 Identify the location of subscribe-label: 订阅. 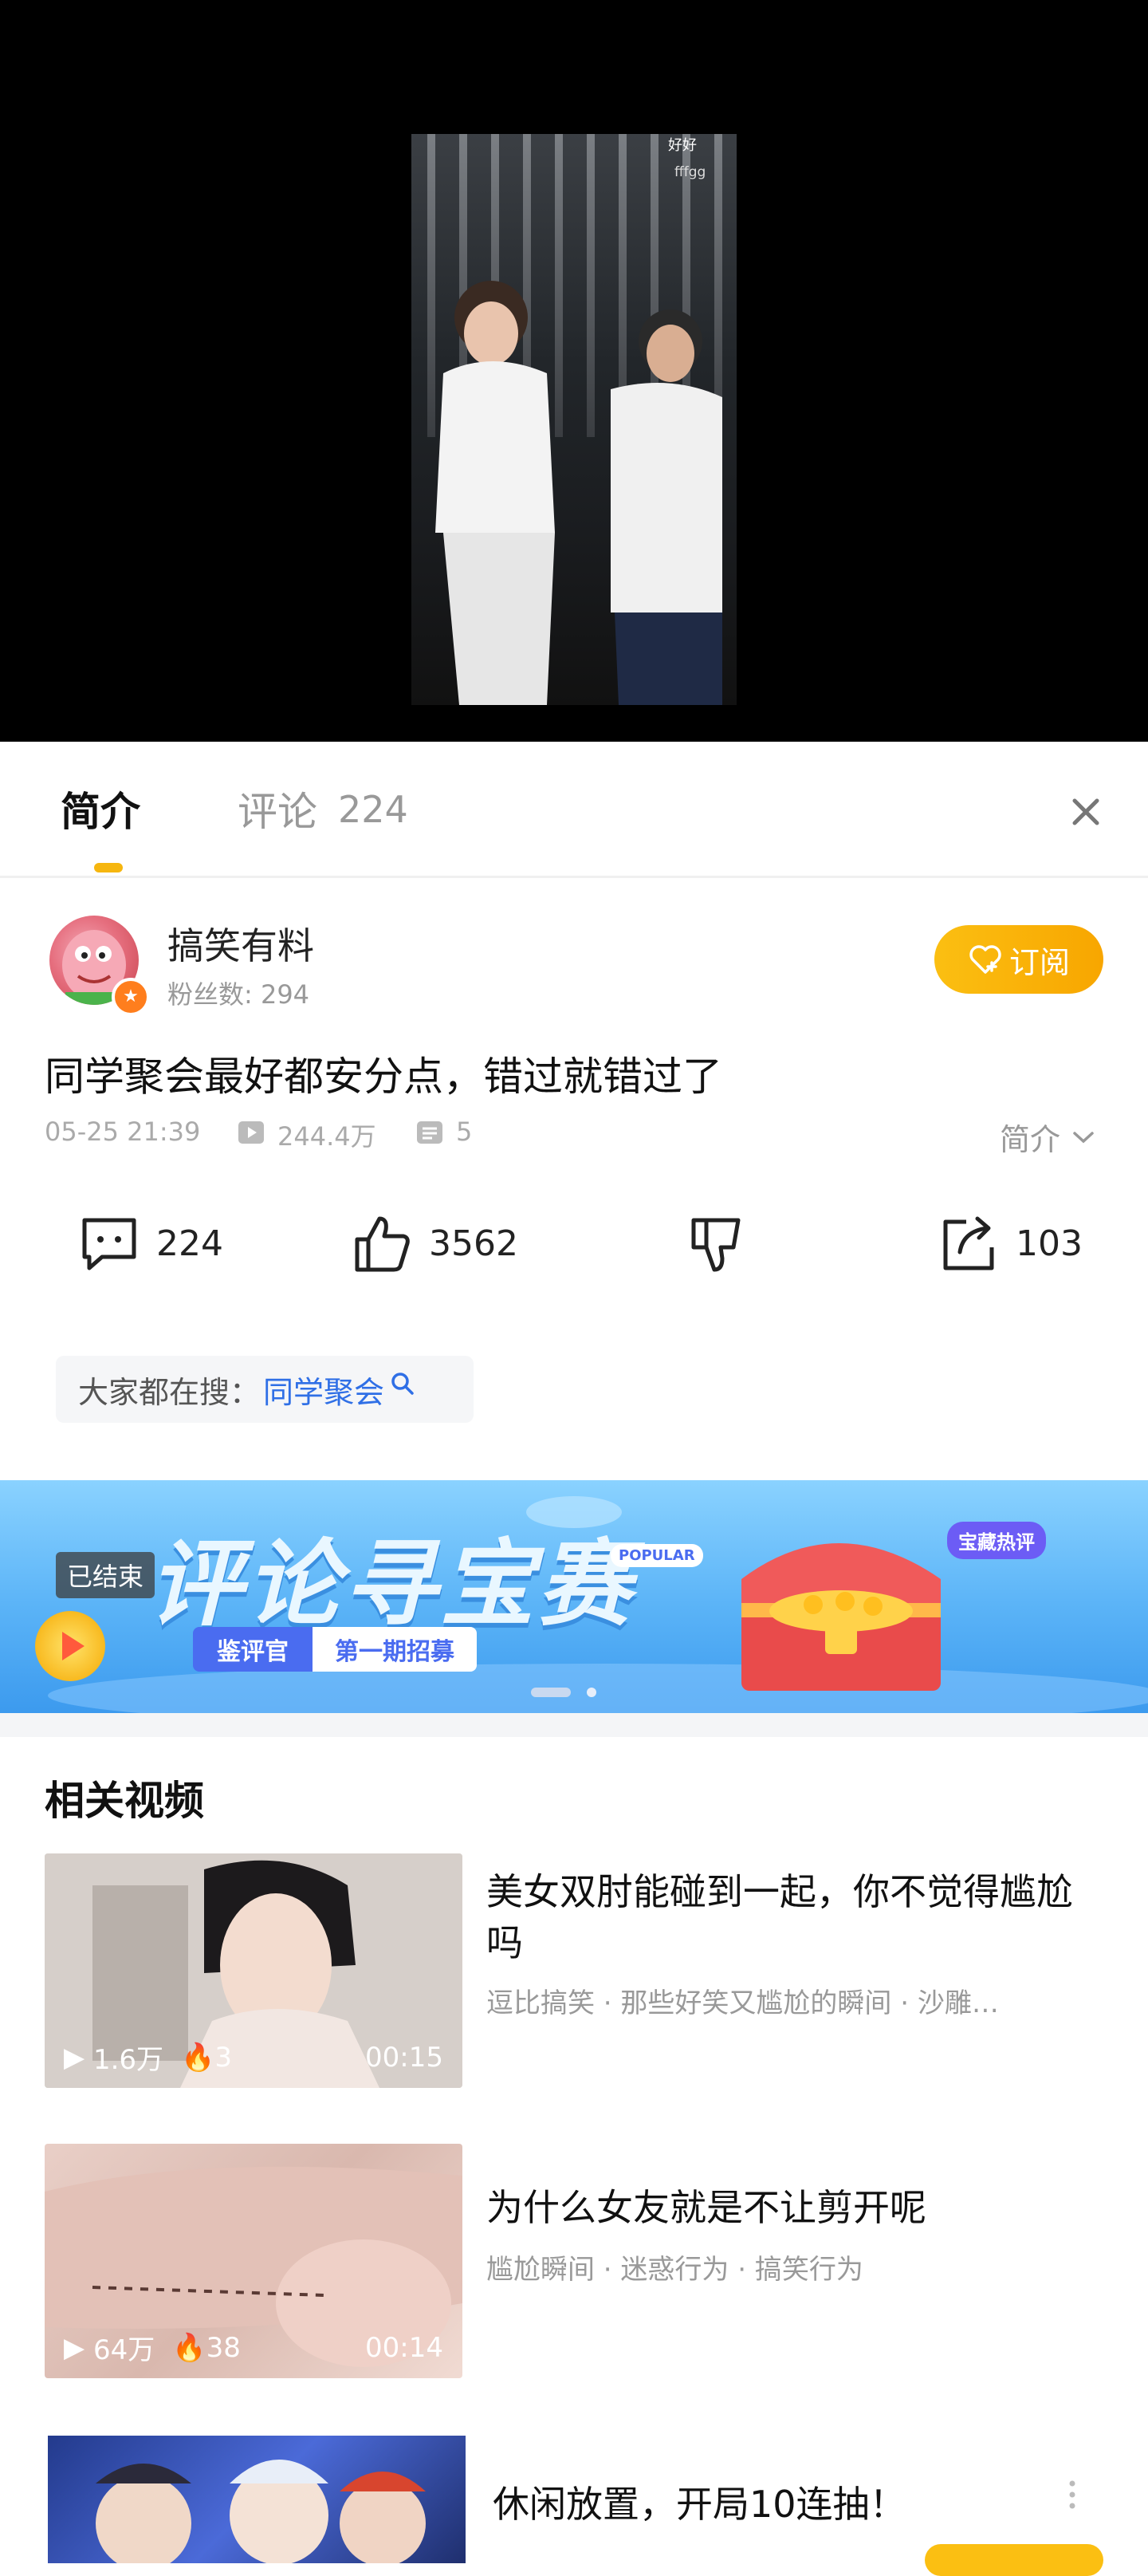
(1039, 962).